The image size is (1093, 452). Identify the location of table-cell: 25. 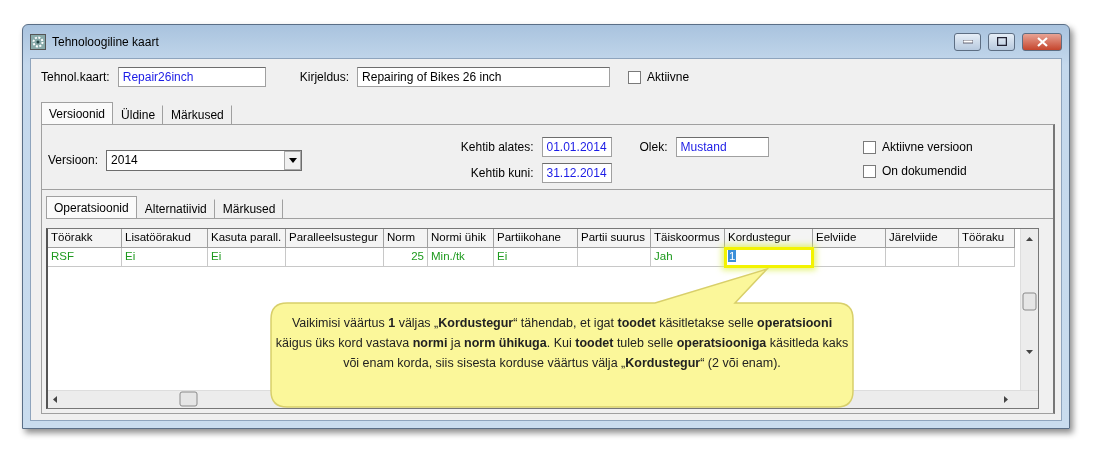
(406, 257).